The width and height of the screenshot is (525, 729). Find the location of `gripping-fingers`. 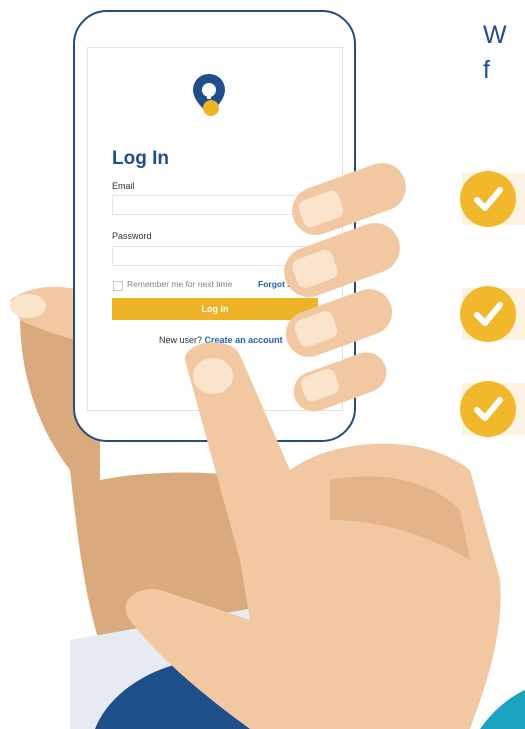

gripping-fingers is located at coordinates (345, 287).